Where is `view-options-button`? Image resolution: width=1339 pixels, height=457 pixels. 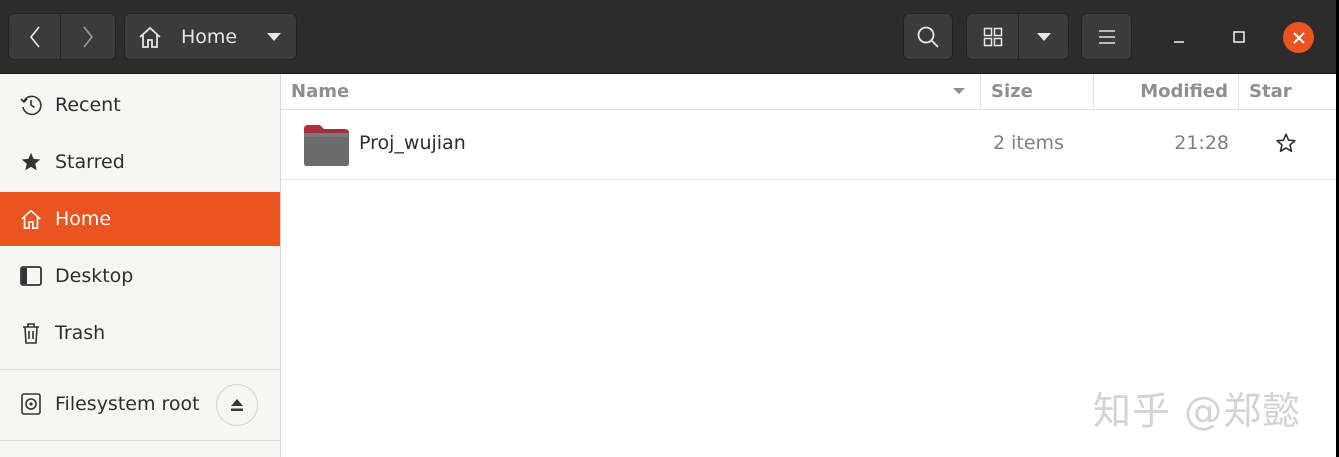
view-options-button is located at coordinates (1043, 36).